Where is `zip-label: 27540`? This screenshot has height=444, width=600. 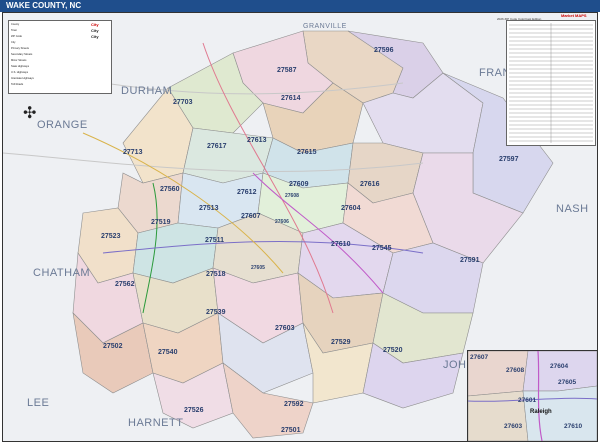 zip-label: 27540 is located at coordinates (168, 352).